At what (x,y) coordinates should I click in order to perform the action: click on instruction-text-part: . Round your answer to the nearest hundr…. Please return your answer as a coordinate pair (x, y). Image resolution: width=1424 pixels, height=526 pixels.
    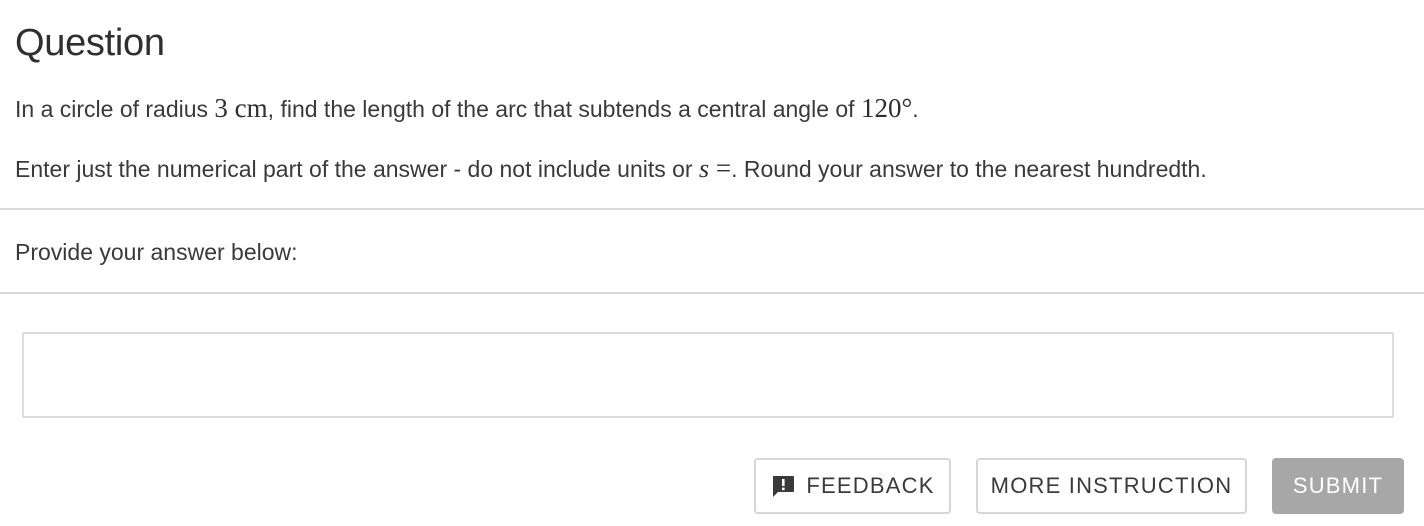
    Looking at the image, I should click on (969, 169).